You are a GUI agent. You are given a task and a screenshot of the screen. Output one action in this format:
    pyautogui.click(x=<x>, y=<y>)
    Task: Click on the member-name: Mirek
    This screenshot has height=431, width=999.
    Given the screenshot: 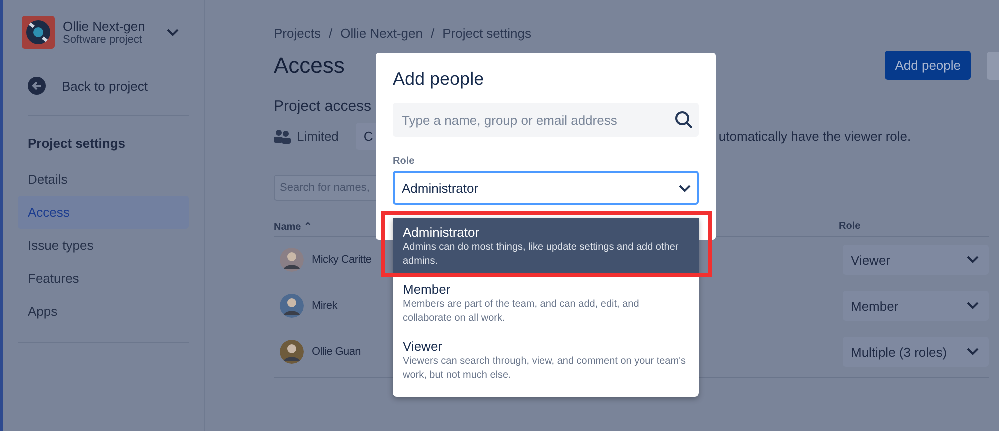 What is the action you would take?
    pyautogui.click(x=325, y=306)
    